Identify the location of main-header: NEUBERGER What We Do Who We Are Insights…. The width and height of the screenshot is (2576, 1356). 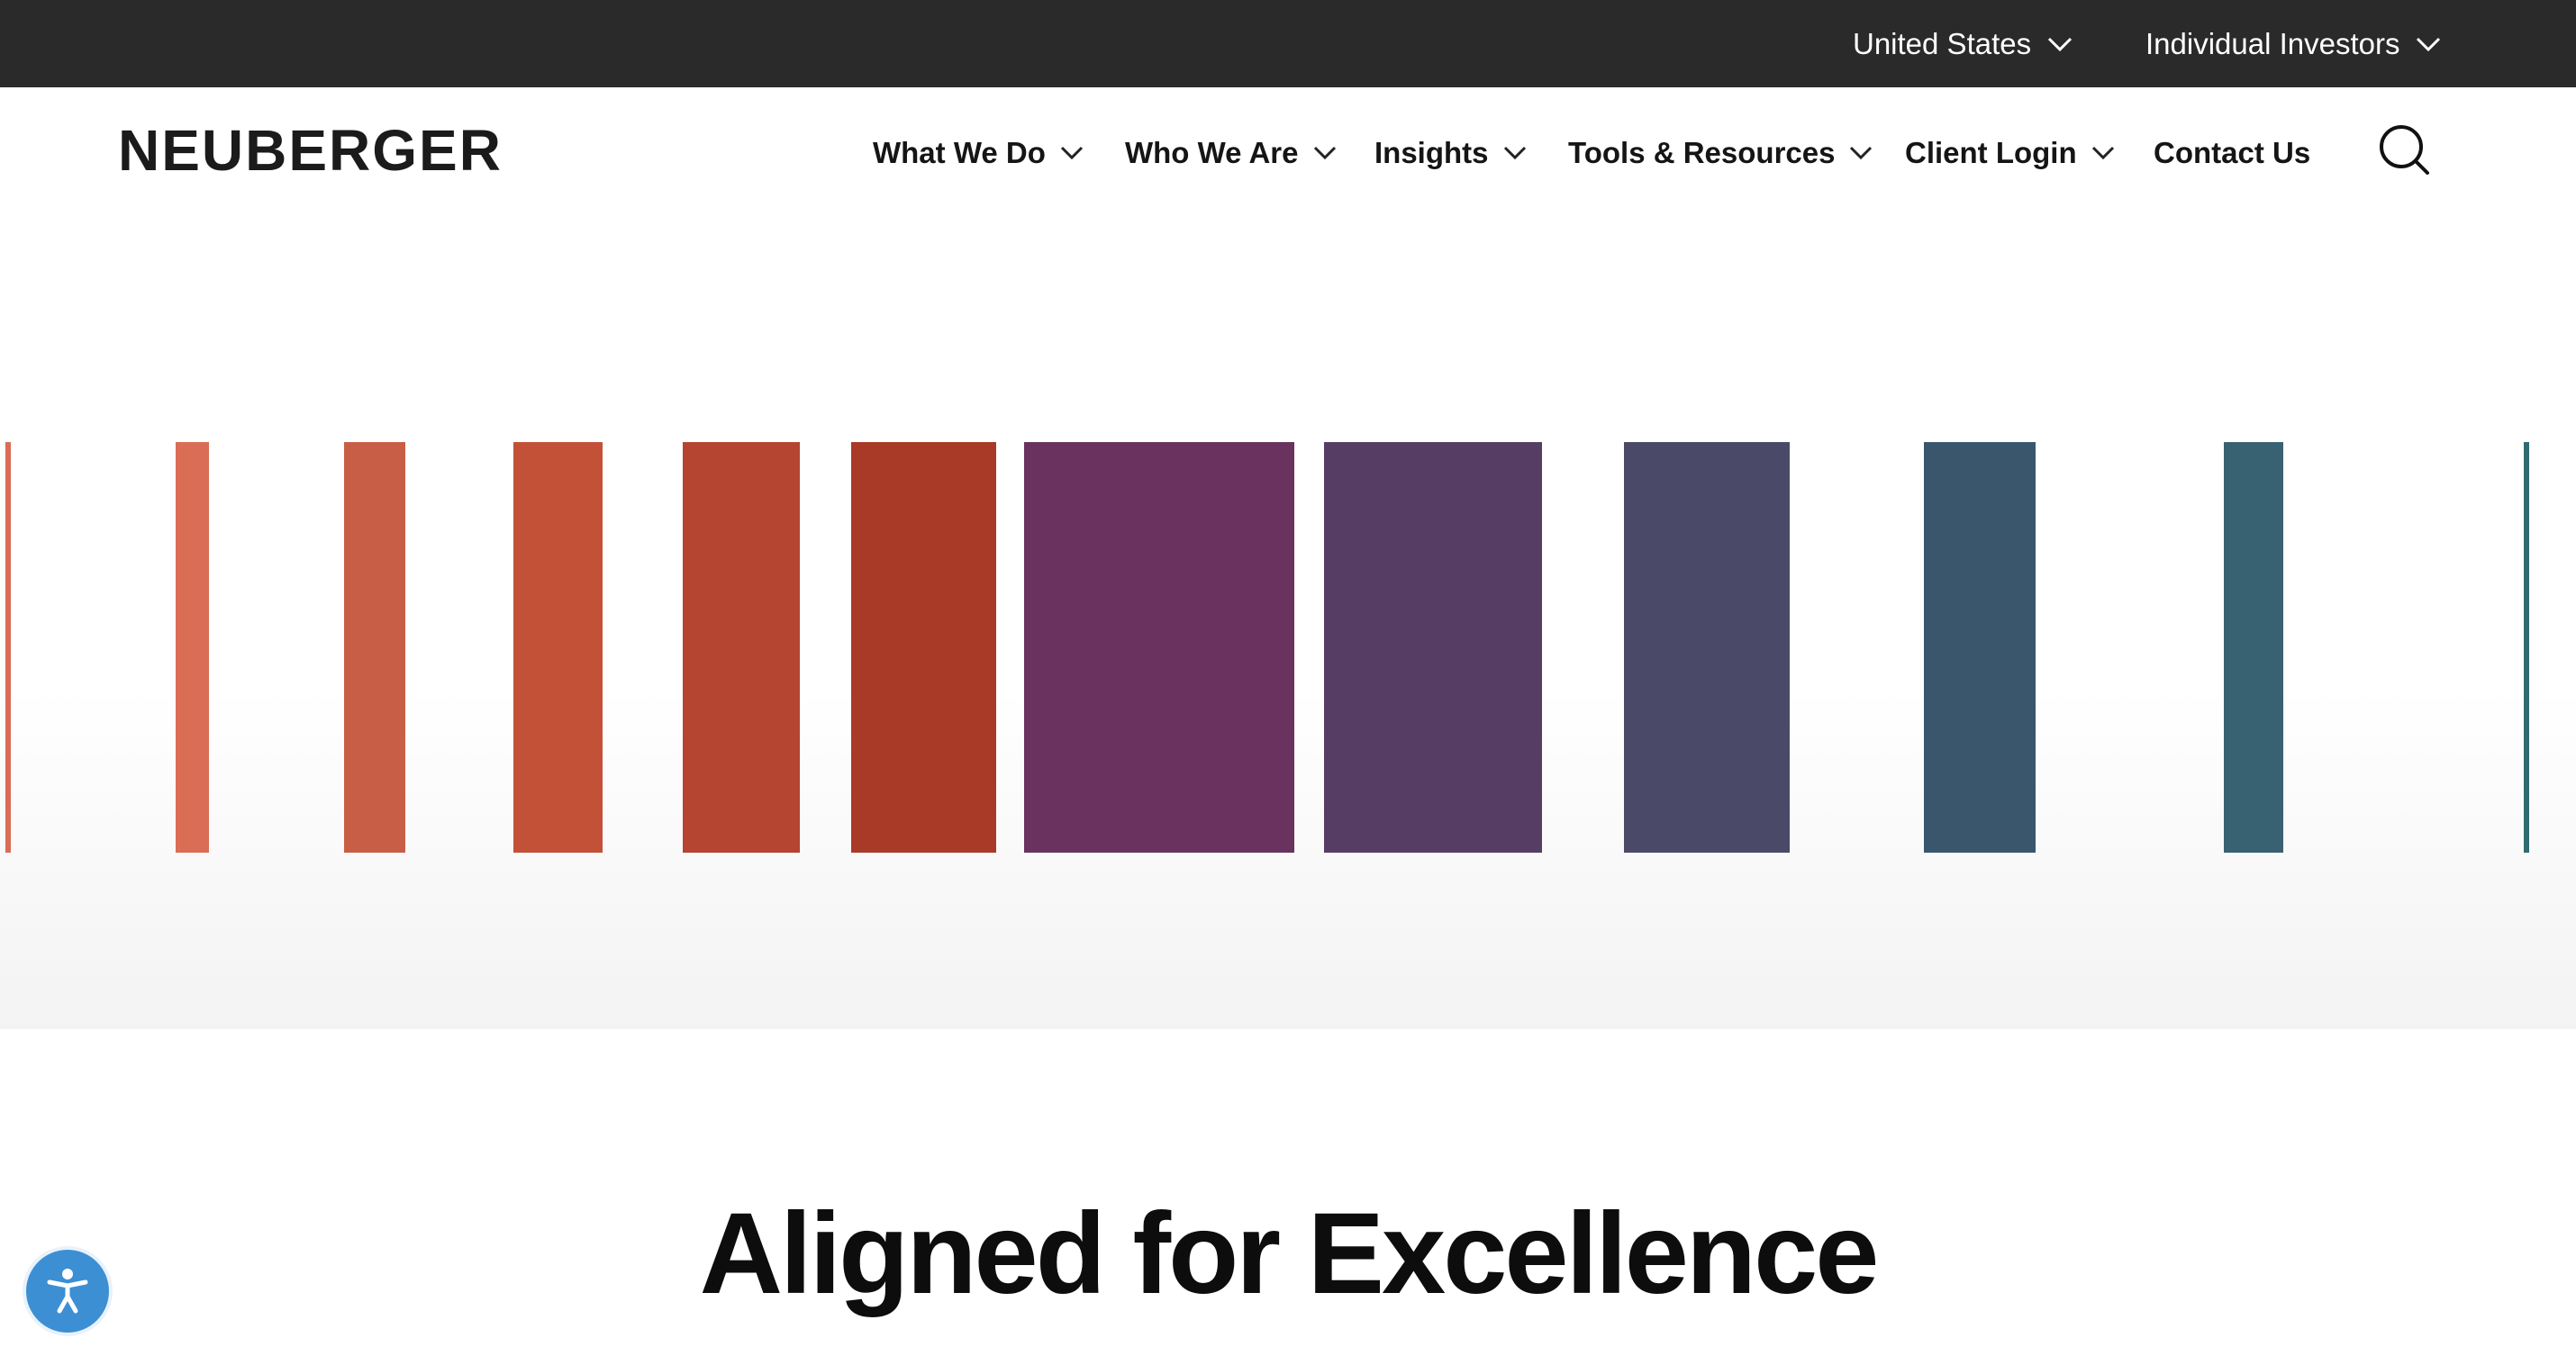
(1288, 153).